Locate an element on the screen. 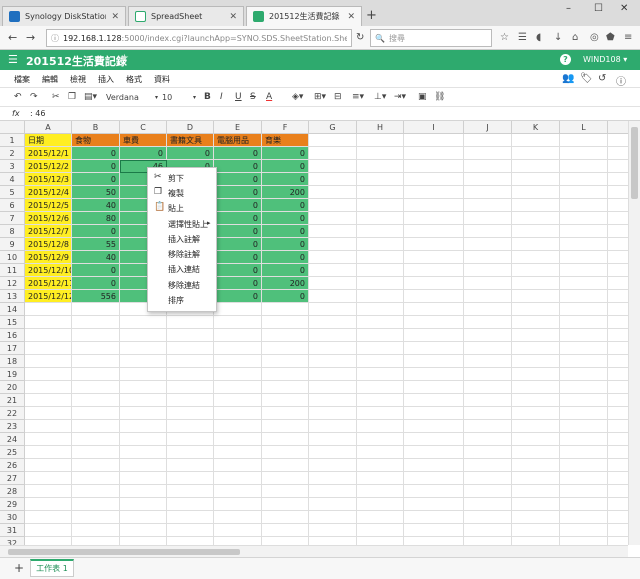 The image size is (640, 579). link-icon: ⛓ is located at coordinates (439, 97).